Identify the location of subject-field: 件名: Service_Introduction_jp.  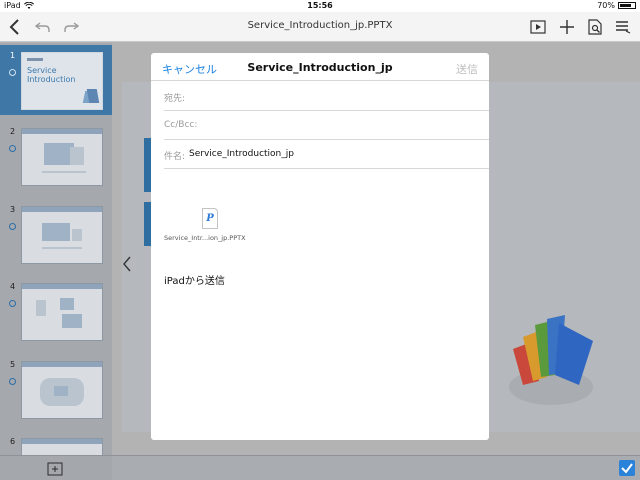
(326, 154).